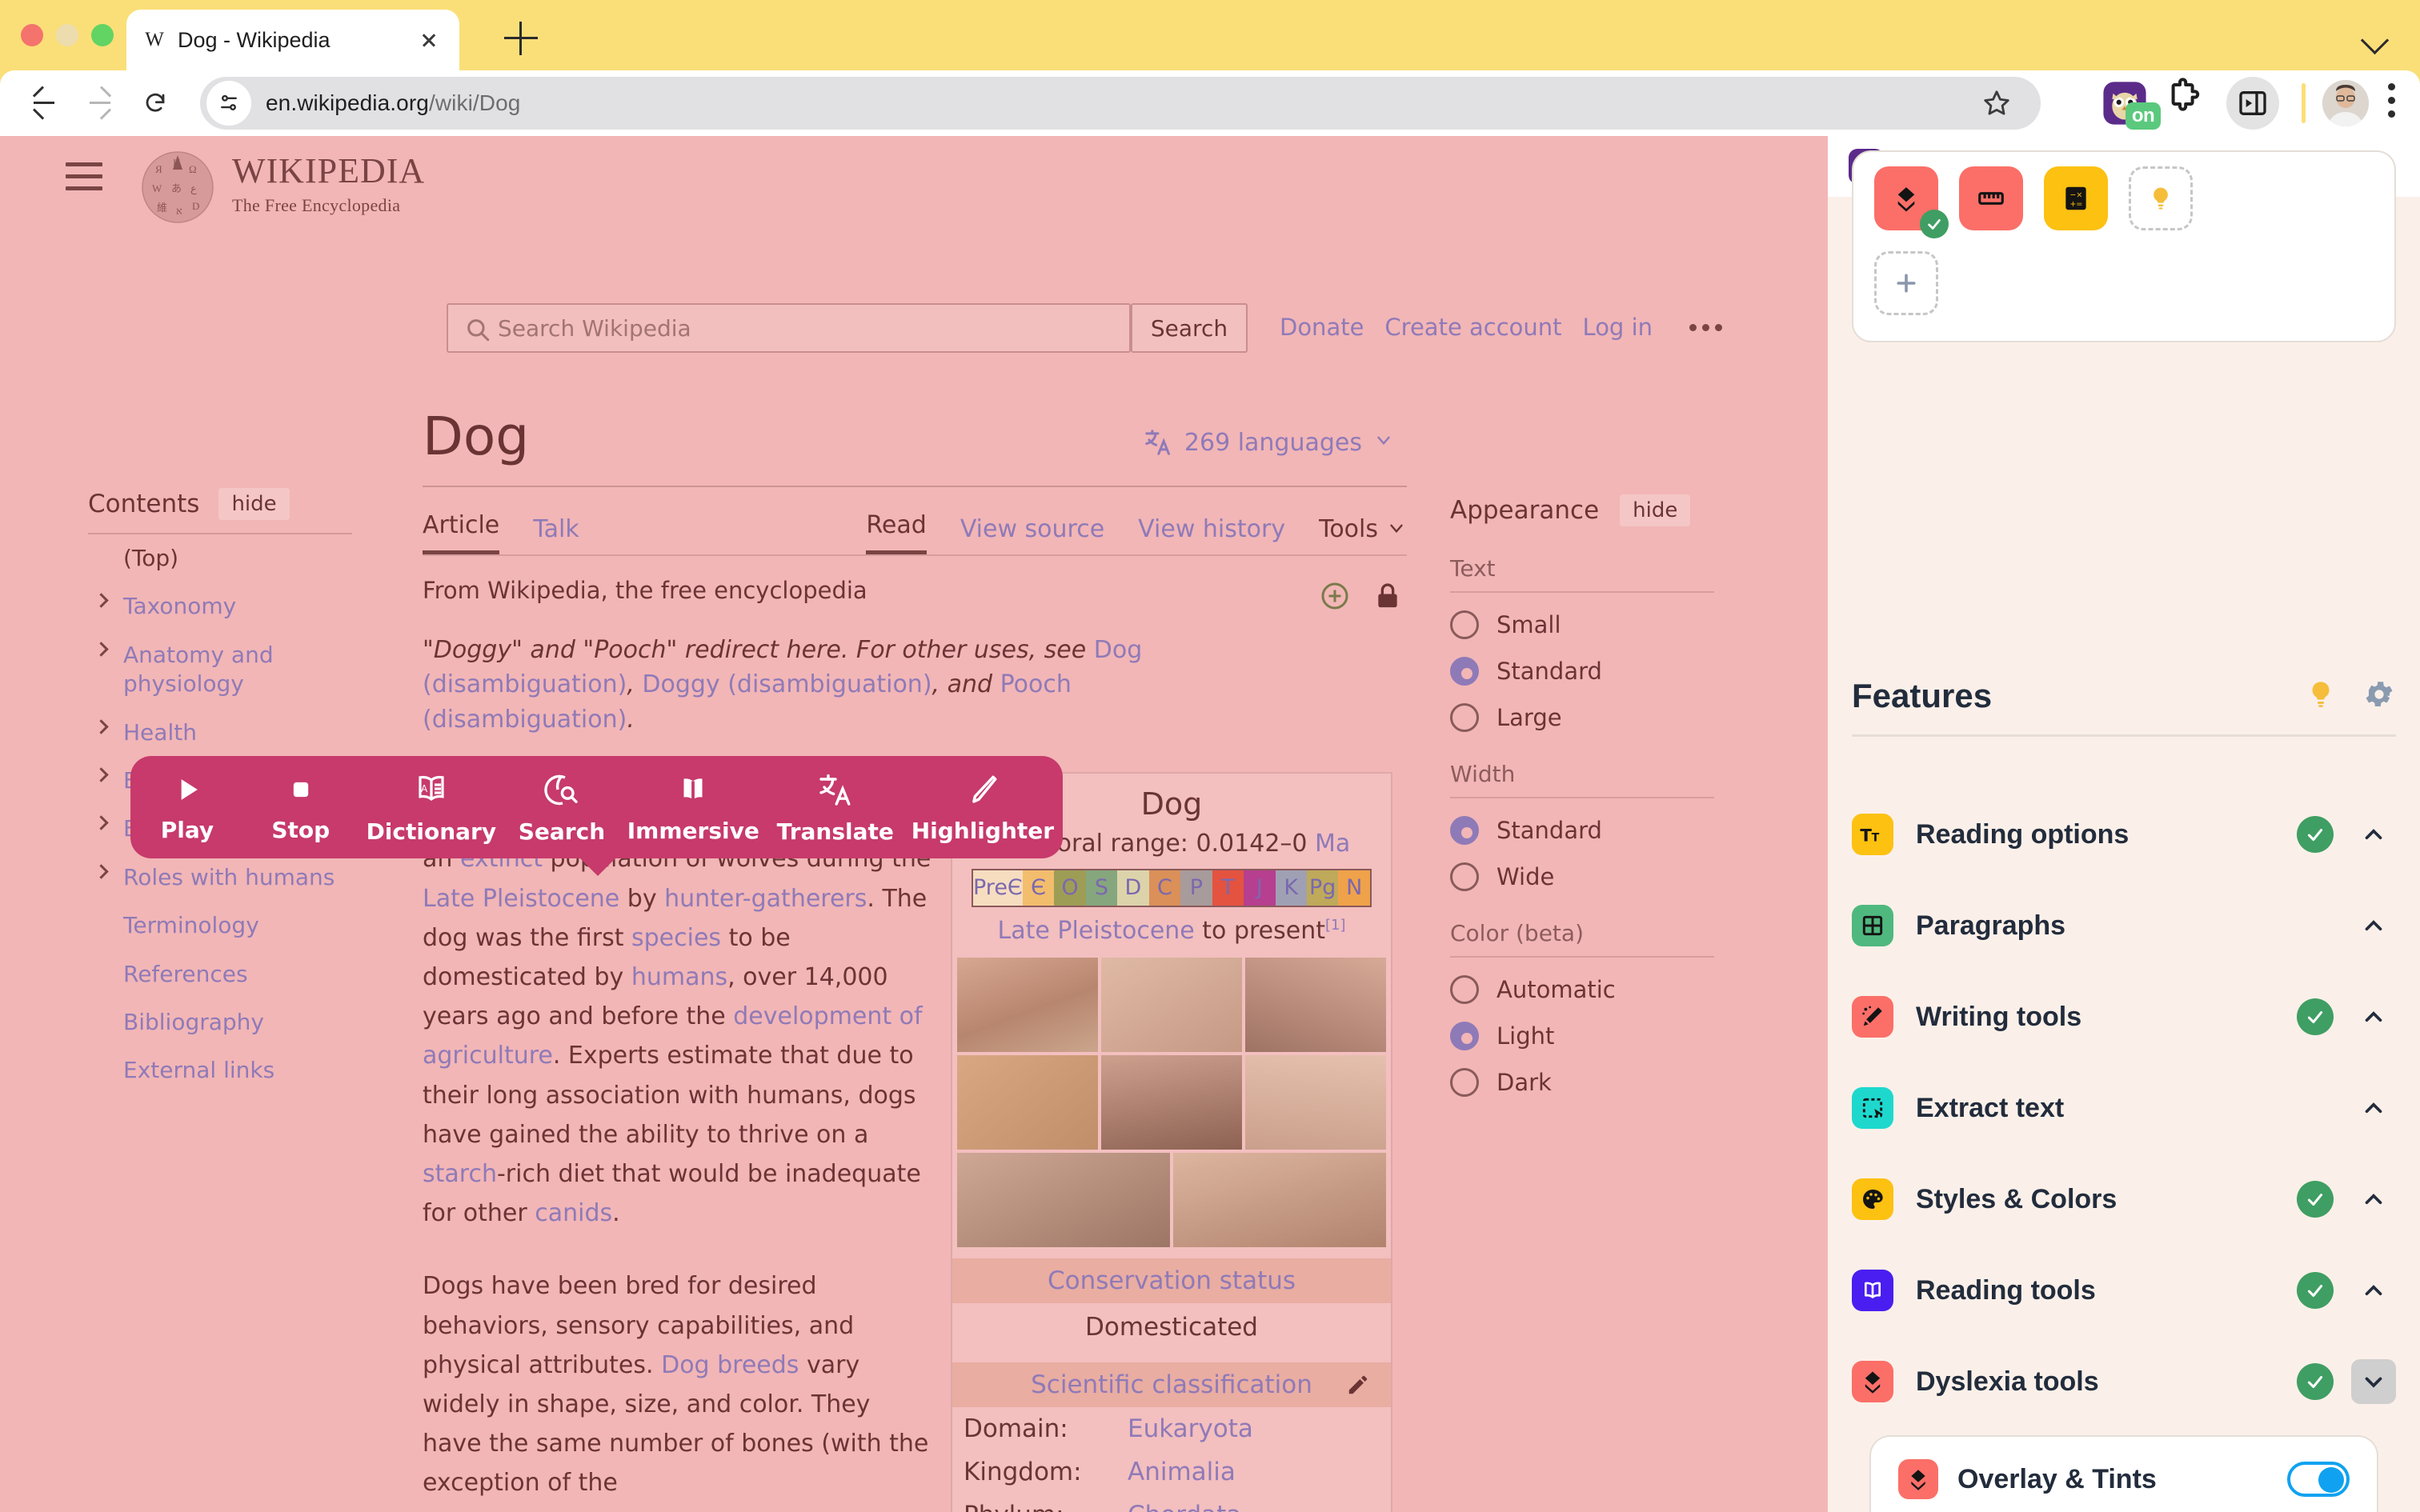  I want to click on site-settings-icon, so click(228, 103).